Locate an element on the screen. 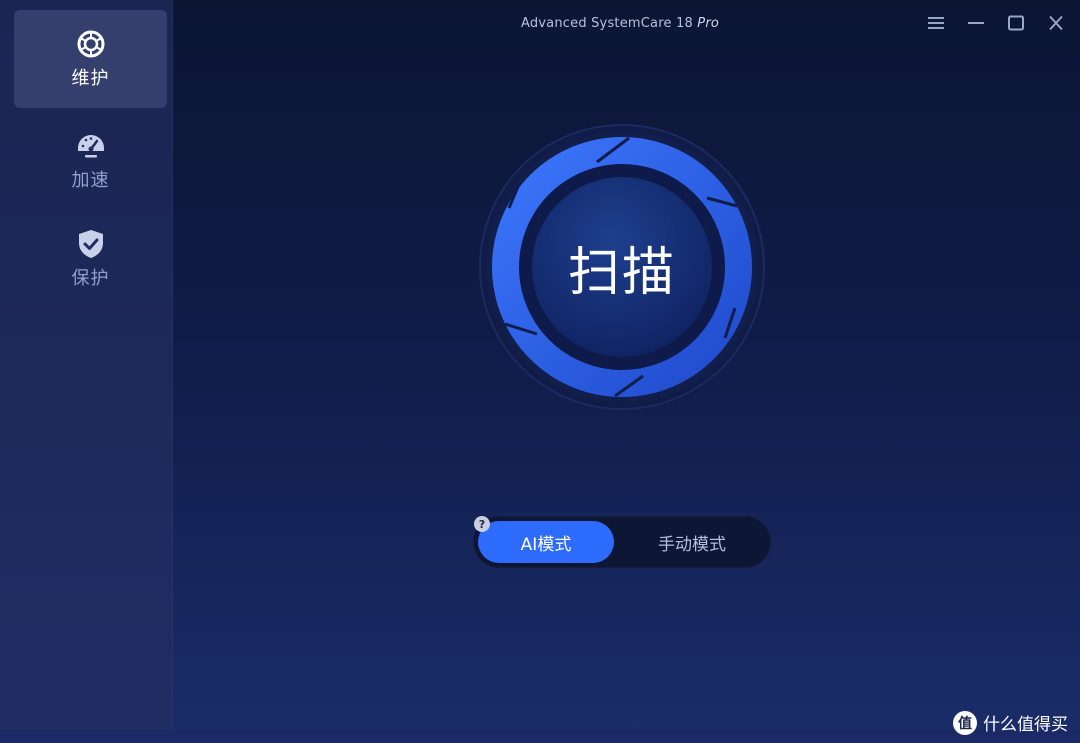 Image resolution: width=1080 pixels, height=743 pixels. maintenance-icon is located at coordinates (91, 44).